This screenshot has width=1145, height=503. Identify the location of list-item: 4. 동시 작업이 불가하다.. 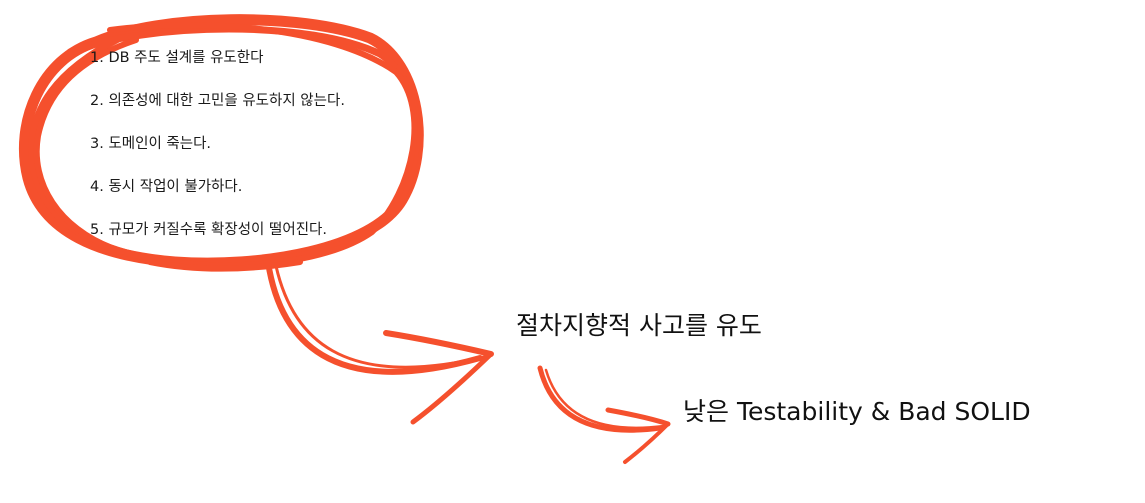
(166, 187).